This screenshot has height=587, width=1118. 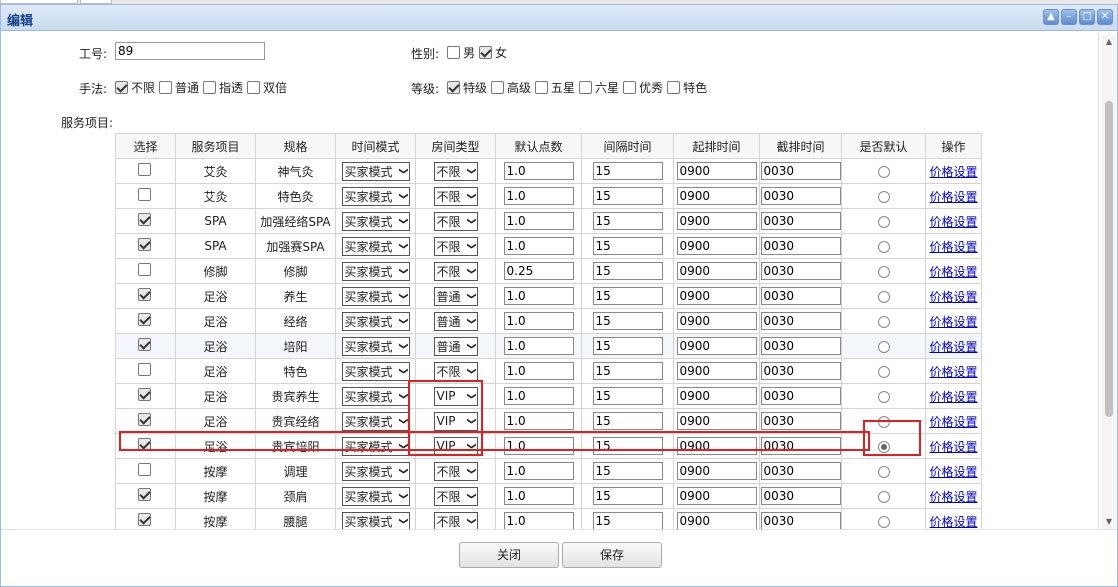 I want to click on close-button: 关闭, so click(x=509, y=555).